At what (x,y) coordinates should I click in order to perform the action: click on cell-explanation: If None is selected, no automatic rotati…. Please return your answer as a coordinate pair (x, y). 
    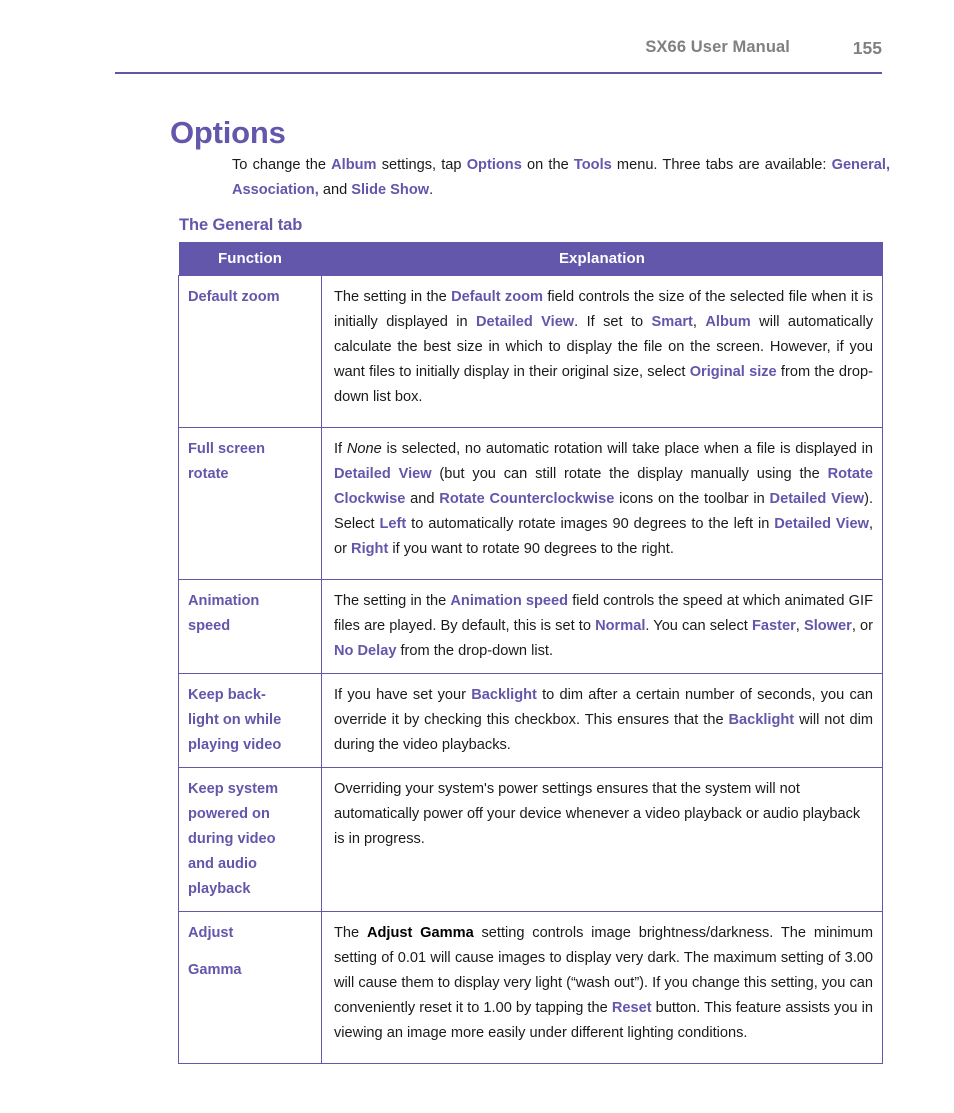
    Looking at the image, I should click on (602, 503).